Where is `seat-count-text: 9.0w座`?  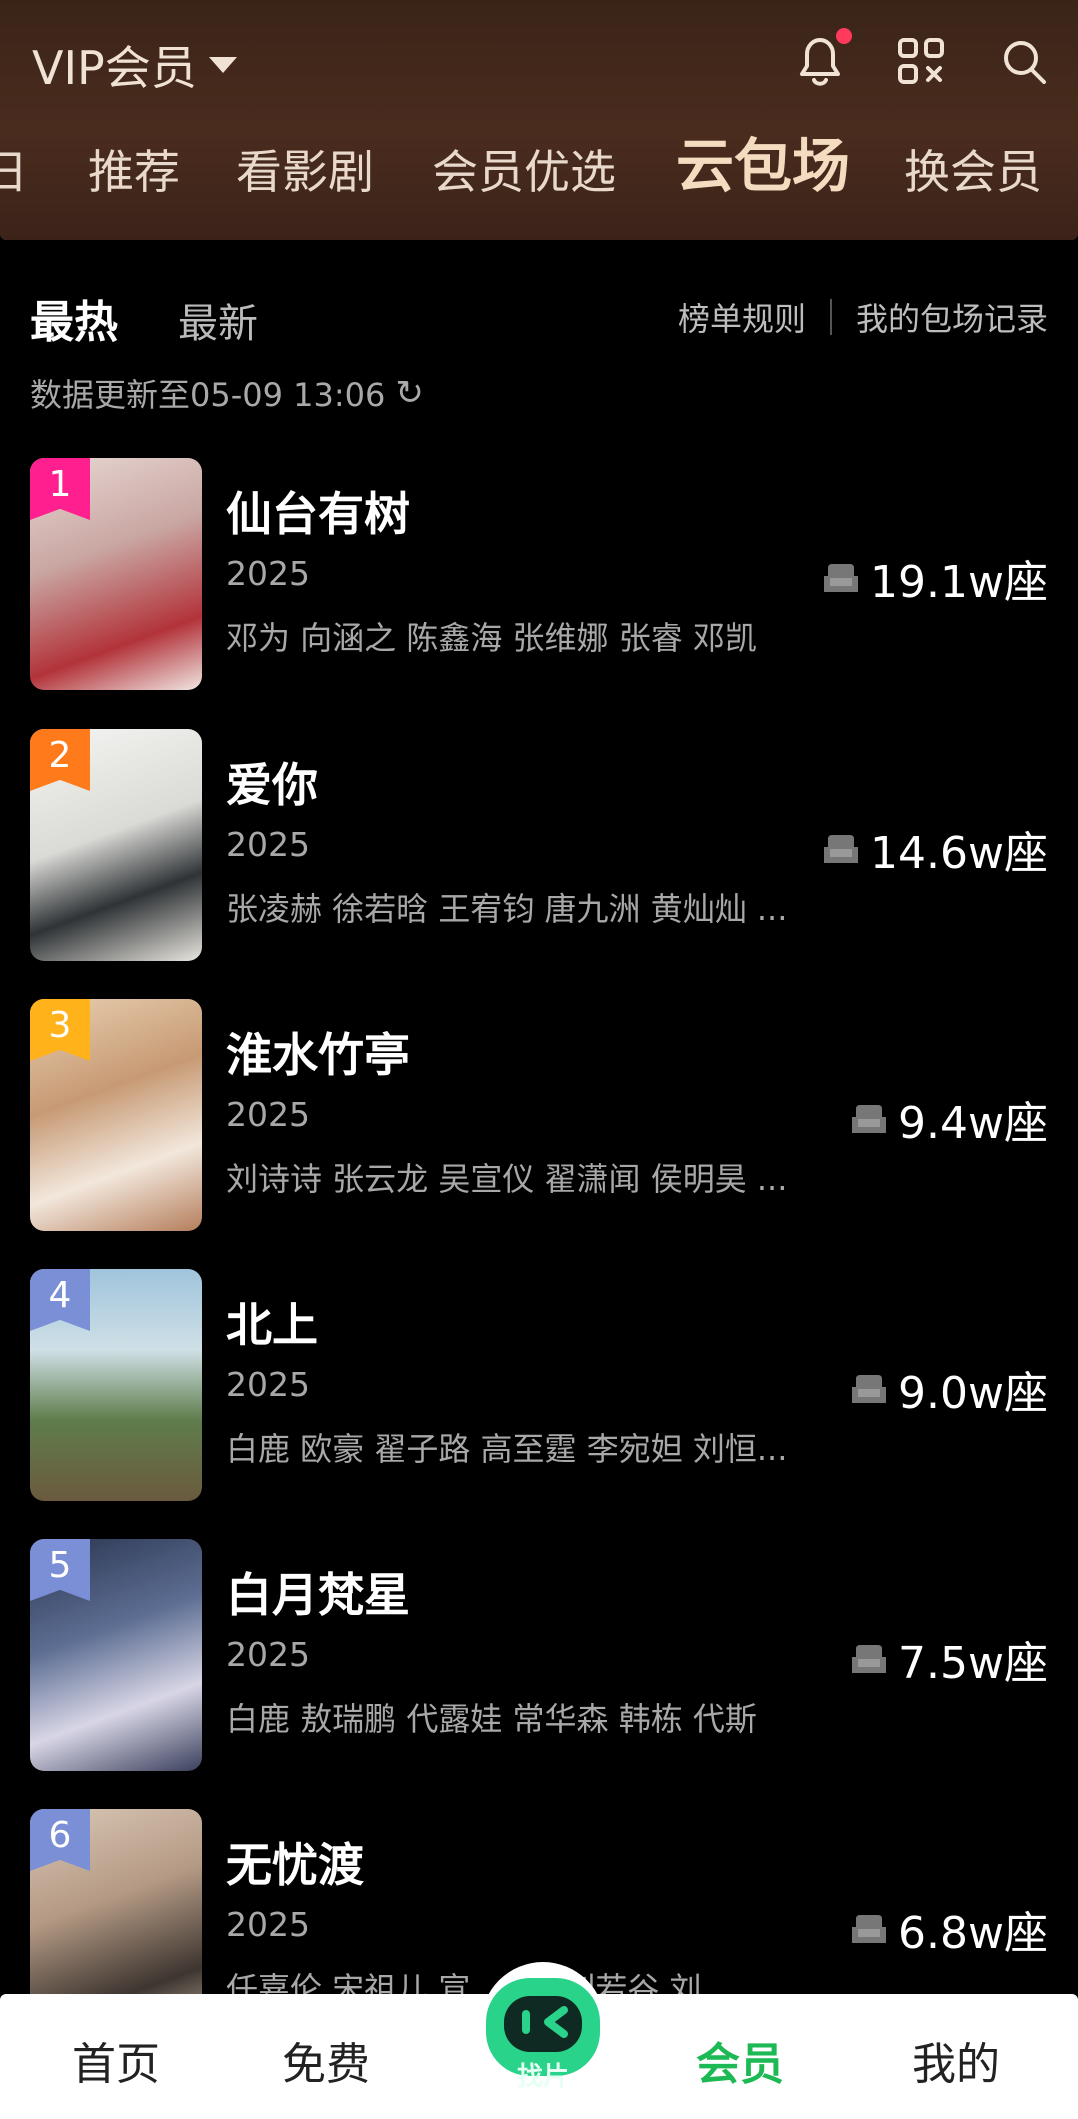
seat-count-text: 9.0w座 is located at coordinates (973, 1393).